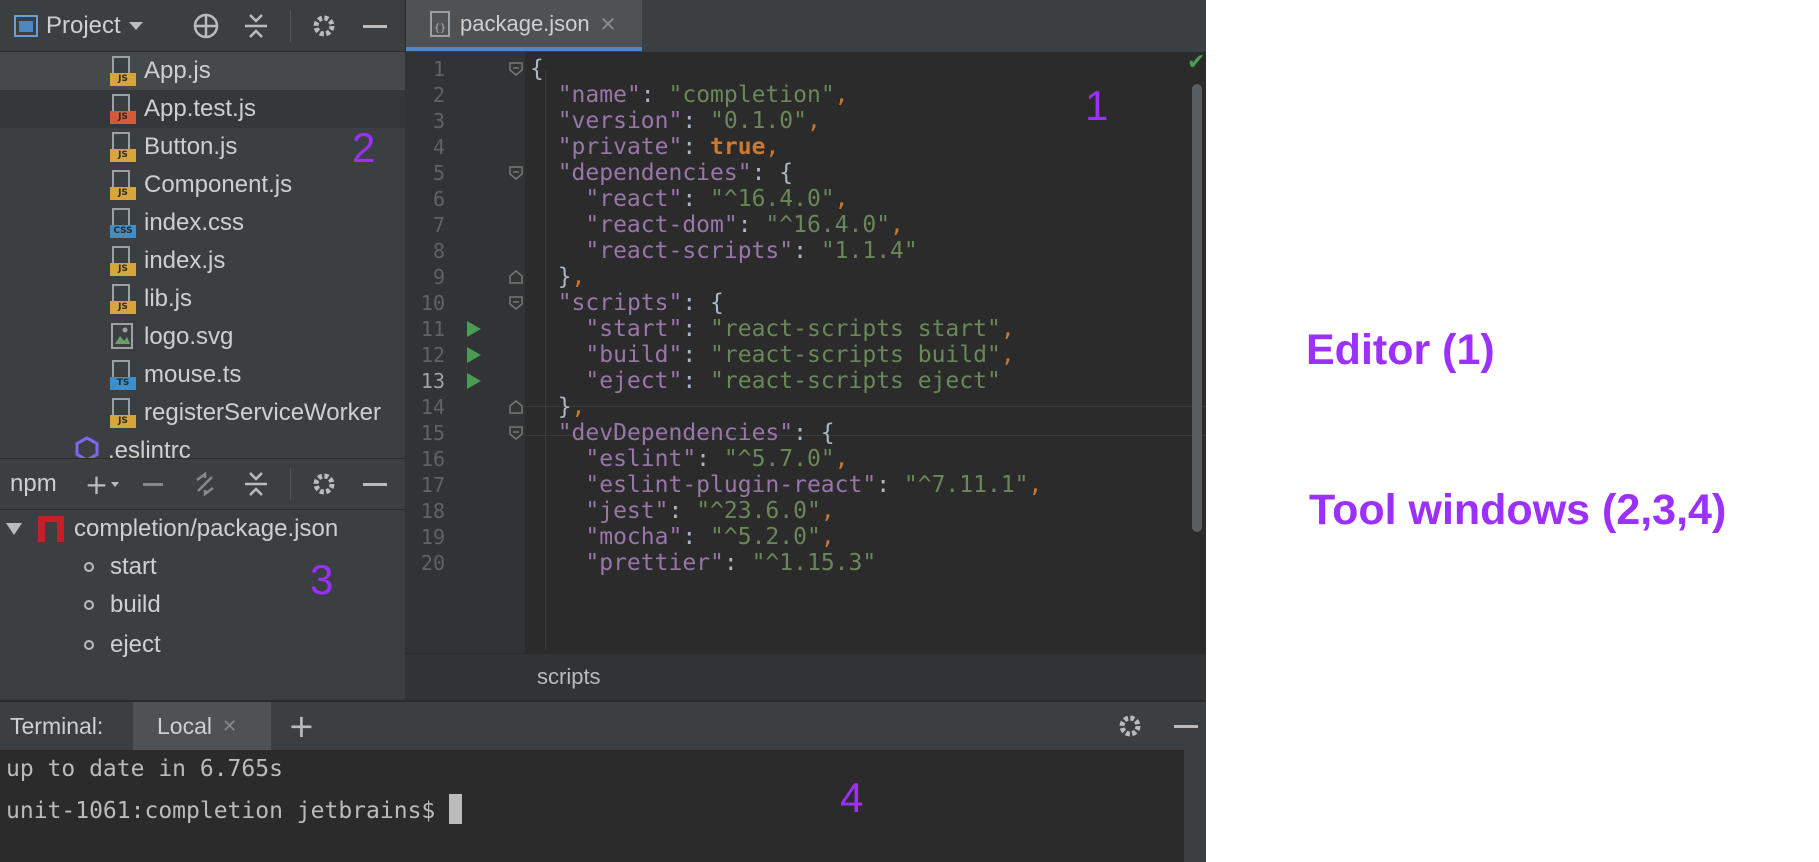  I want to click on editor-scrollbar, so click(1197, 308).